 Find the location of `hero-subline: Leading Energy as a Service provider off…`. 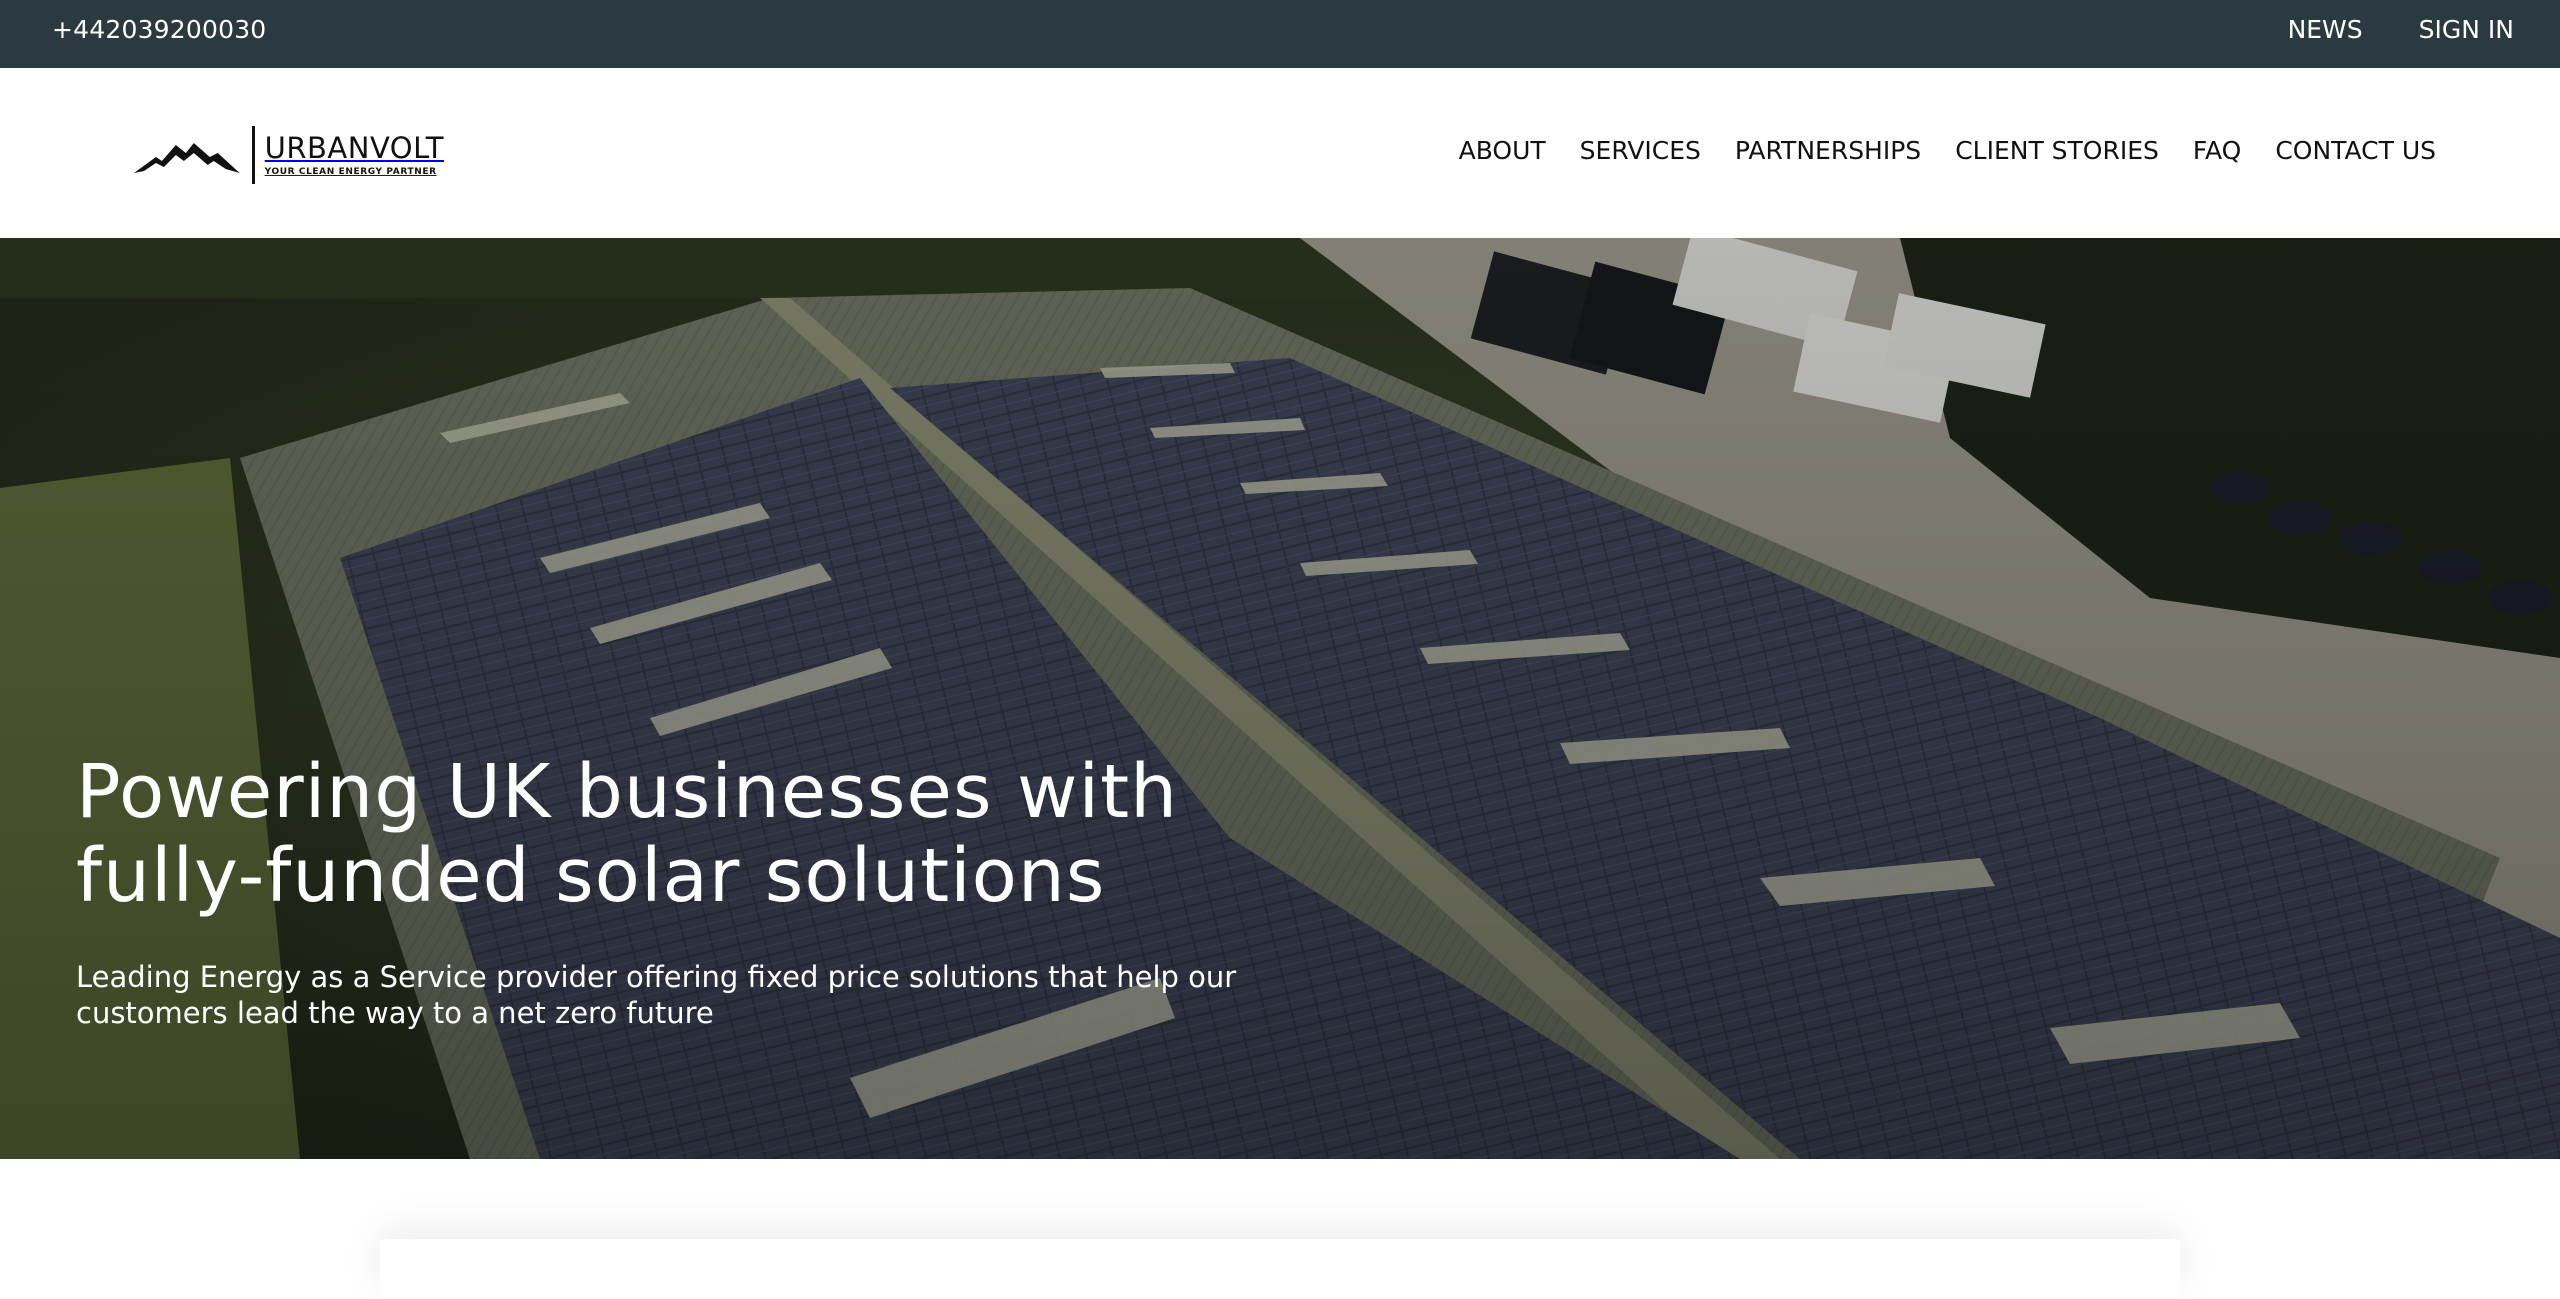

hero-subline: Leading Energy as a Service provider off… is located at coordinates (676, 995).